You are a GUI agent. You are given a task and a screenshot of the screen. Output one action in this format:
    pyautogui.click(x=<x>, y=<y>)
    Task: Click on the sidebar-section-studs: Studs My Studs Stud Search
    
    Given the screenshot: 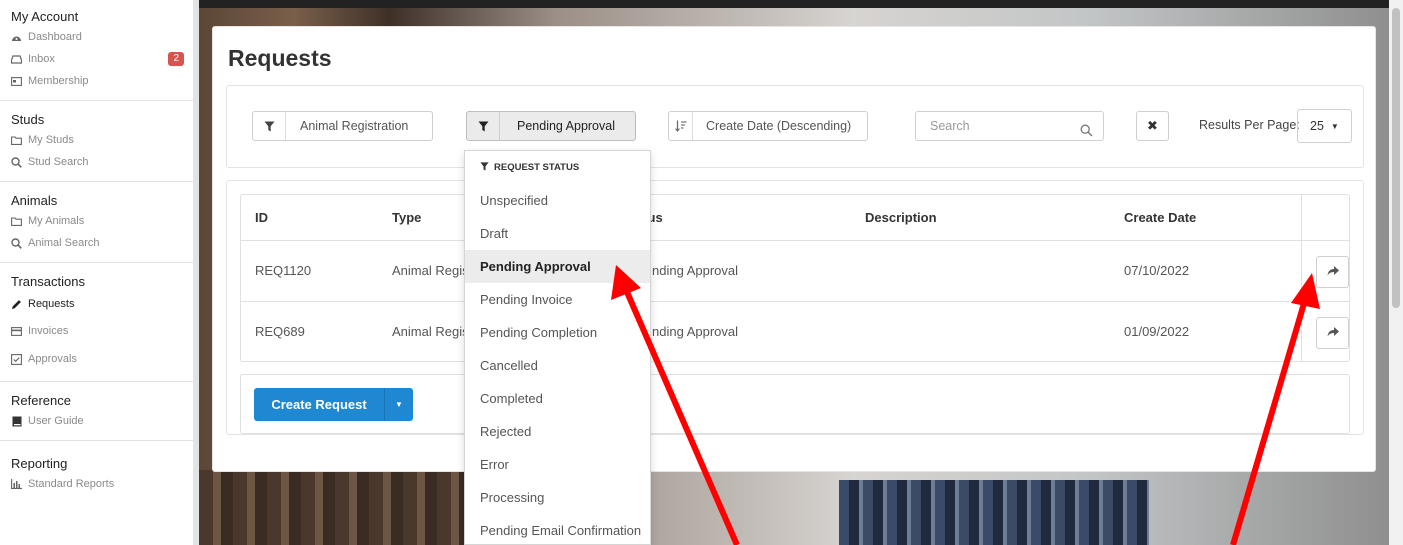 What is the action you would take?
    pyautogui.click(x=97, y=141)
    